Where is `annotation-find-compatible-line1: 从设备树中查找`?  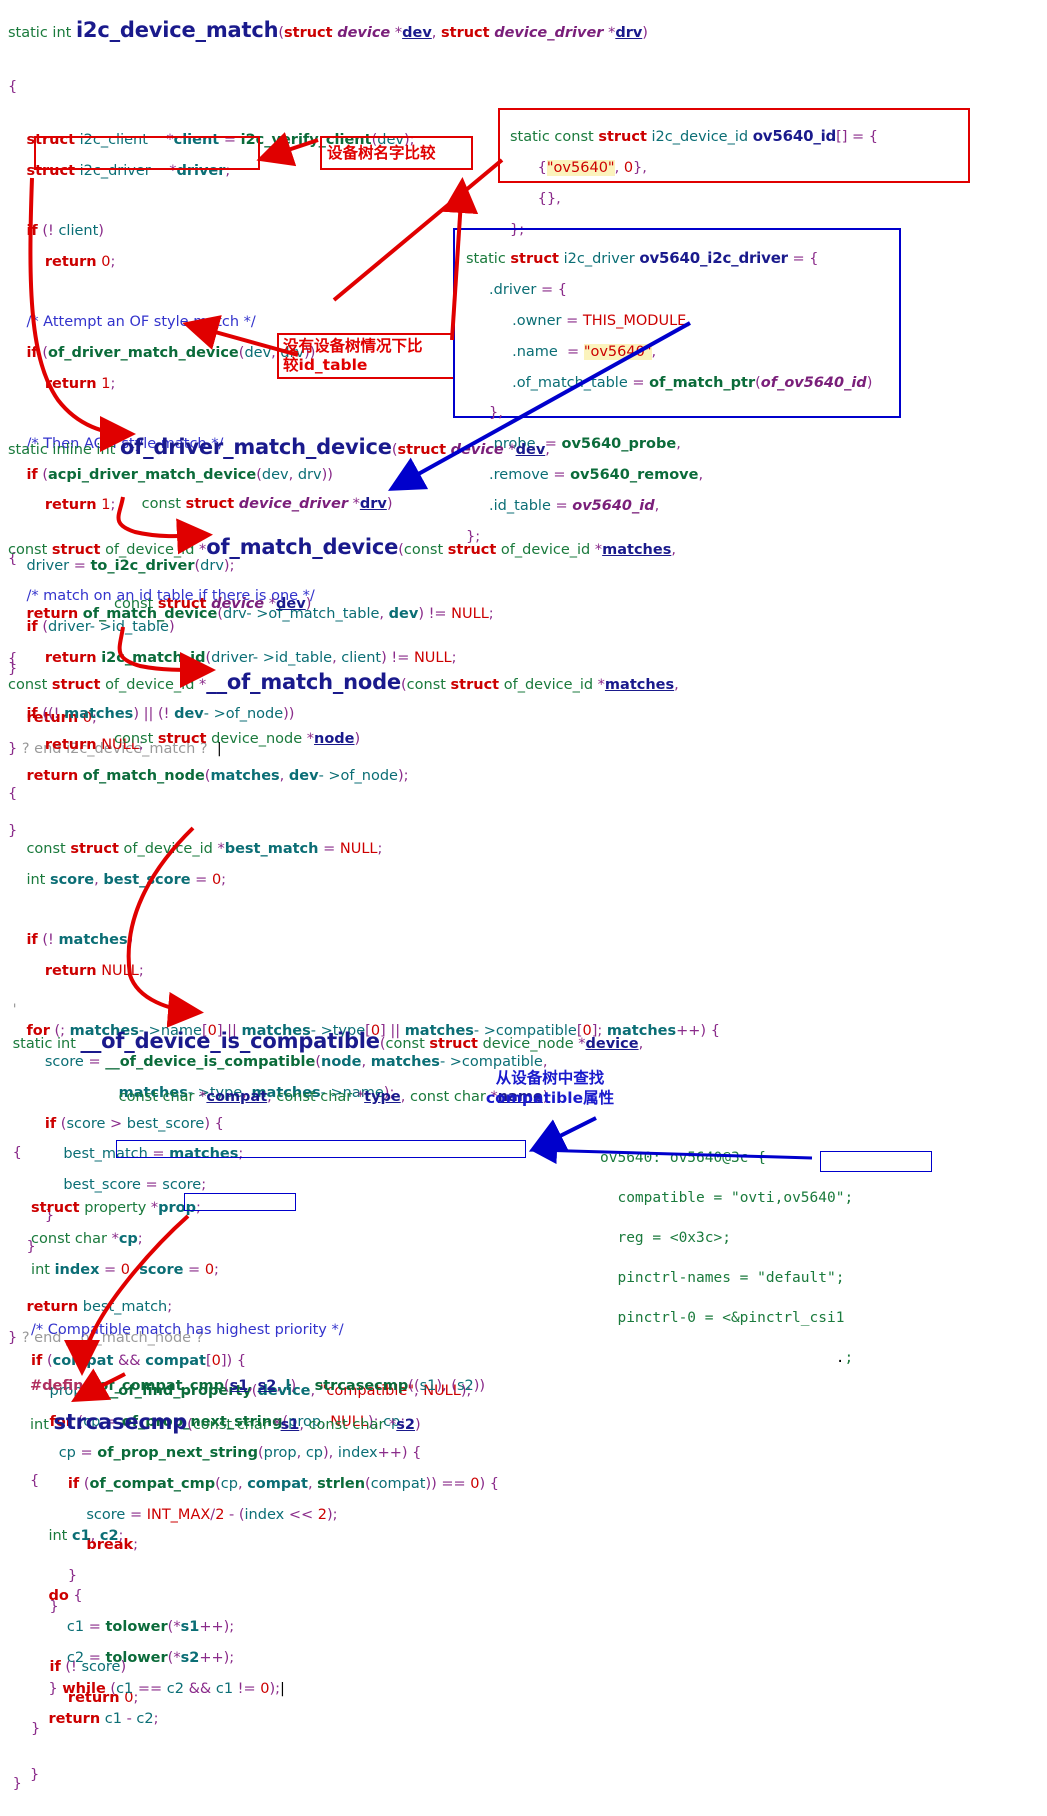
annotation-find-compatible-line1: 从设备树中查找 is located at coordinates (550, 1078).